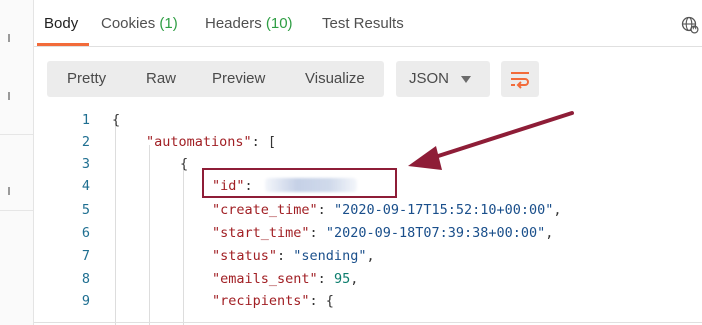 The image size is (702, 325). What do you see at coordinates (368, 322) in the screenshot?
I see `panel-bottom-border` at bounding box center [368, 322].